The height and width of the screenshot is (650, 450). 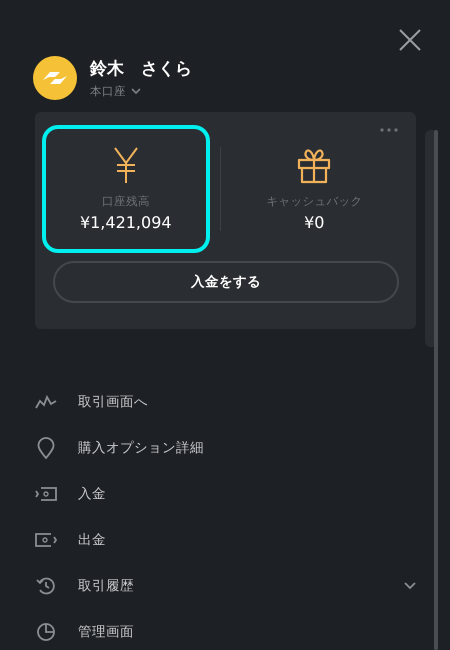 What do you see at coordinates (46, 448) in the screenshot?
I see `pin-icon` at bounding box center [46, 448].